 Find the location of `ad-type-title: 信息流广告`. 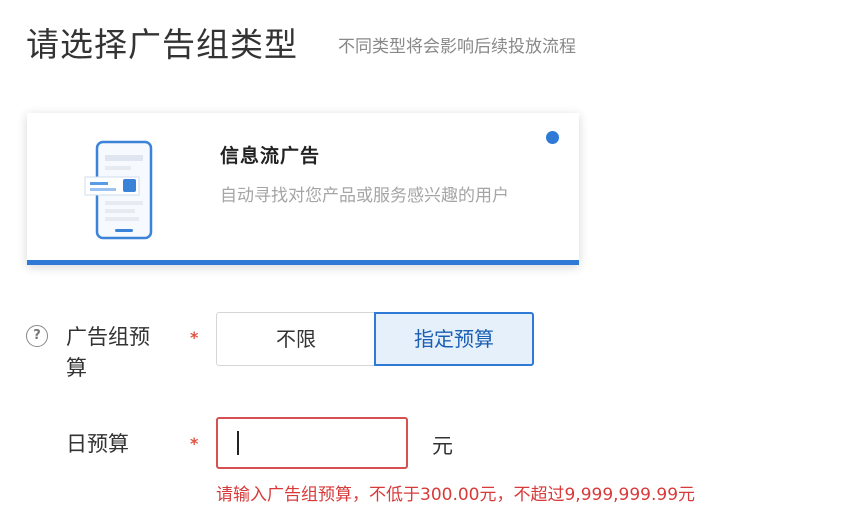

ad-type-title: 信息流广告 is located at coordinates (270, 156).